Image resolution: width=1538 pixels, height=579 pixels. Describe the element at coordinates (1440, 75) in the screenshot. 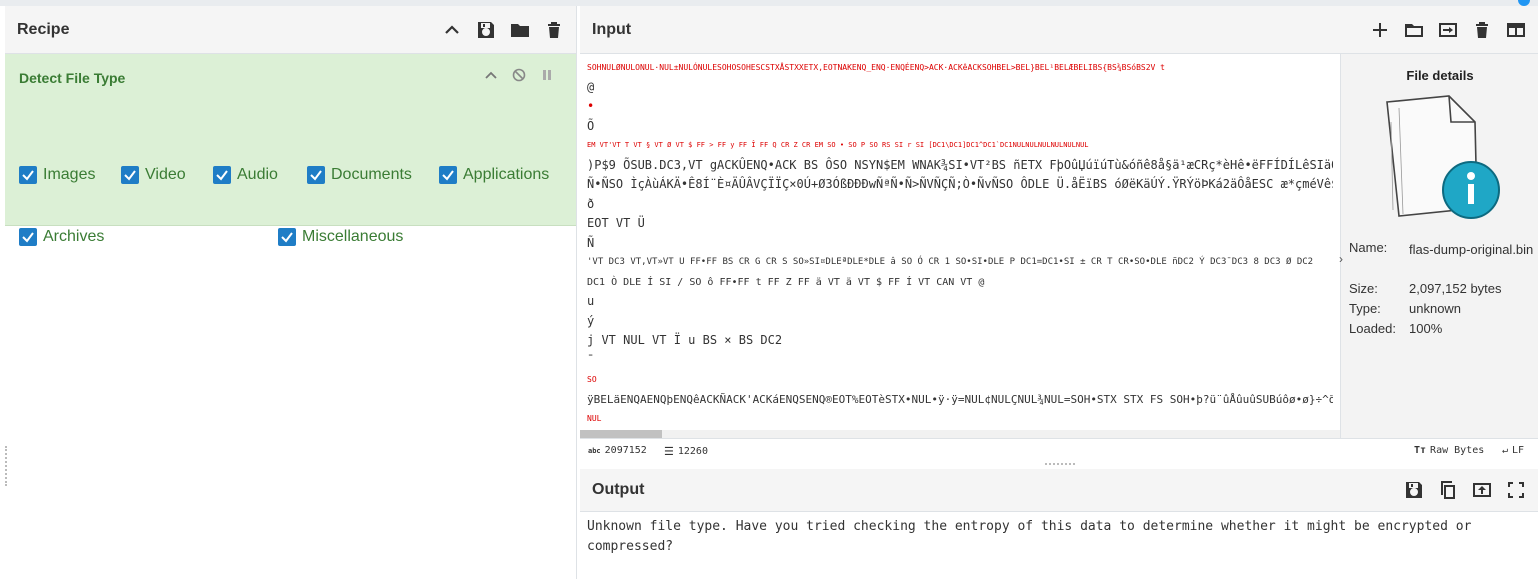

I see `file-details-title: File details` at that location.